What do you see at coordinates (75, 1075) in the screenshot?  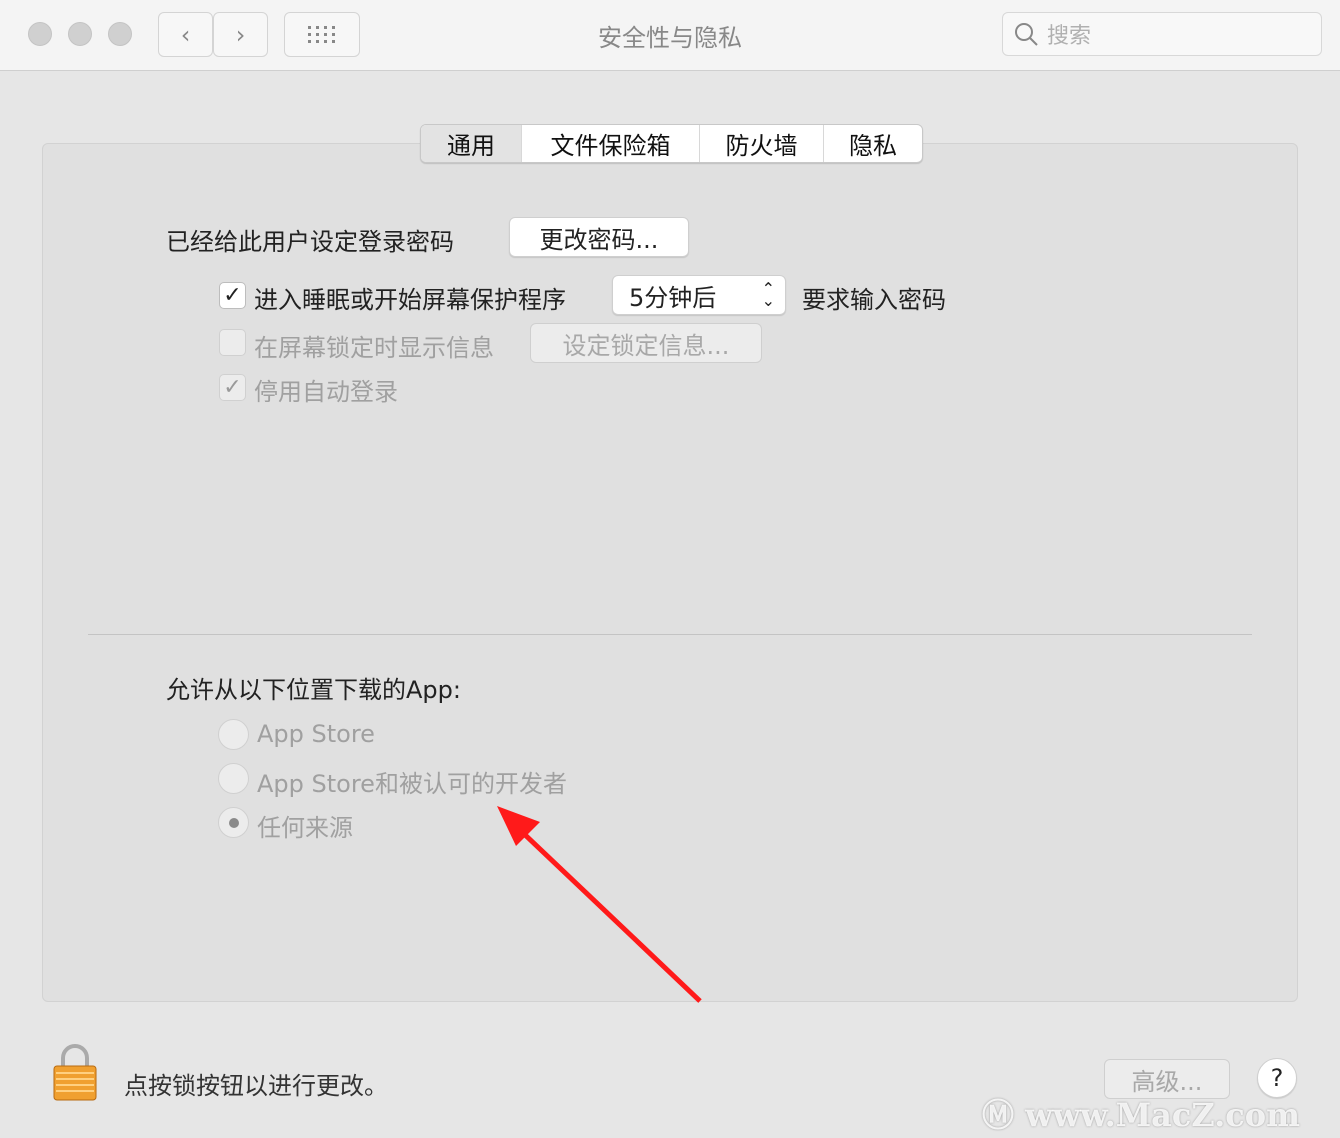 I see `lock-icon` at bounding box center [75, 1075].